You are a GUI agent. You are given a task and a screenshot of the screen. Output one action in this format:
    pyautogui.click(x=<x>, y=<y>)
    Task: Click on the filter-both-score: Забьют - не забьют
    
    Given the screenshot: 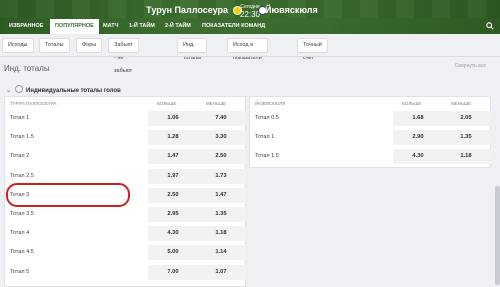 What is the action you would take?
    pyautogui.click(x=123, y=56)
    